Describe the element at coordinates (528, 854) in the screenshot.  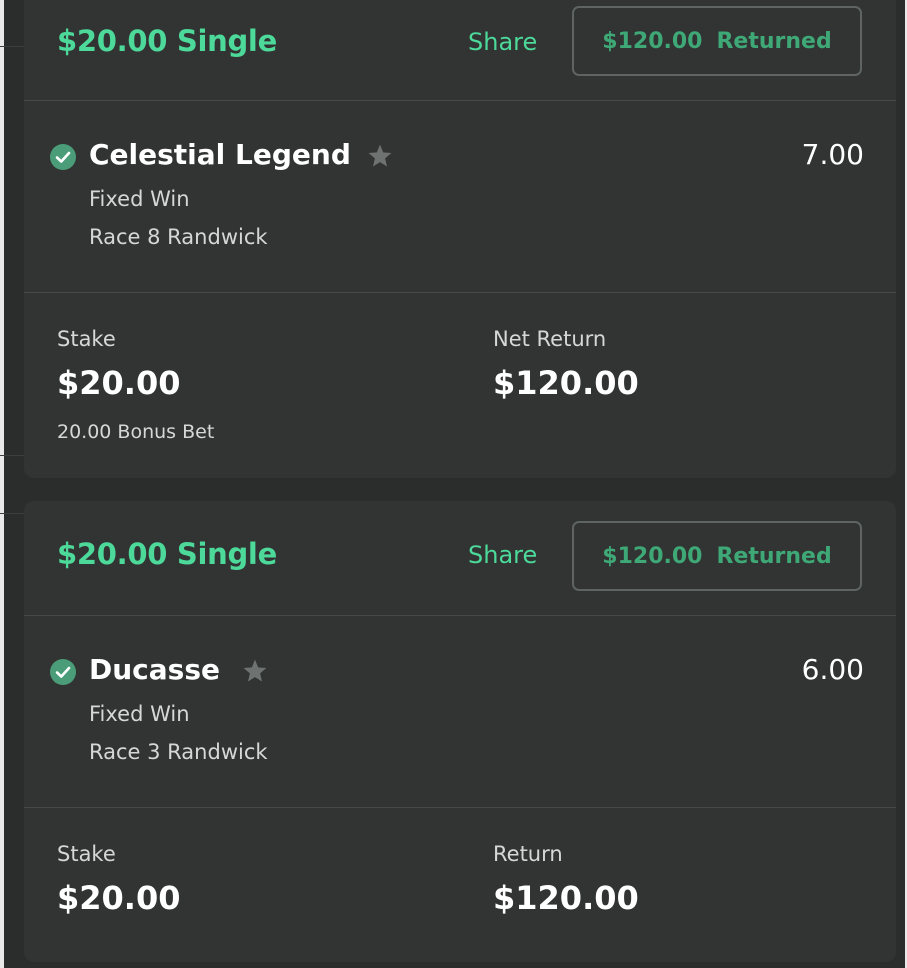
I see `return-label: Return` at that location.